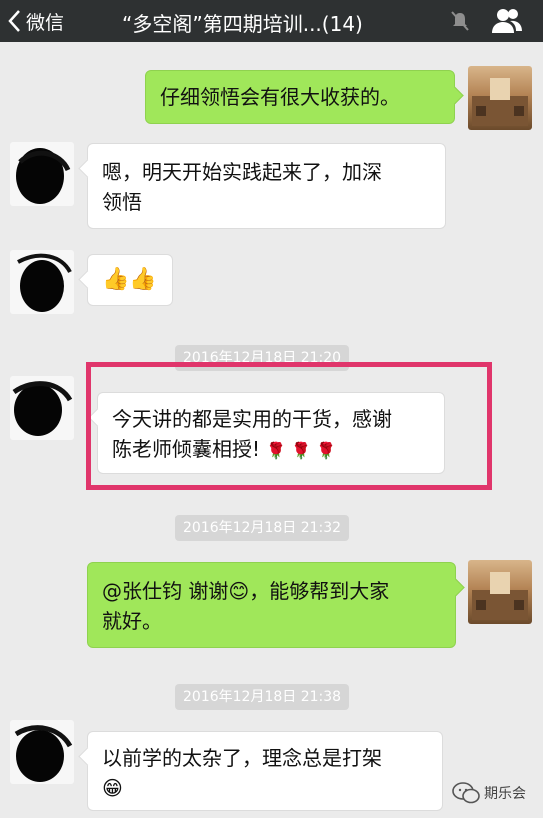 The width and height of the screenshot is (543, 818). I want to click on message-line-2: 领悟, so click(122, 202).